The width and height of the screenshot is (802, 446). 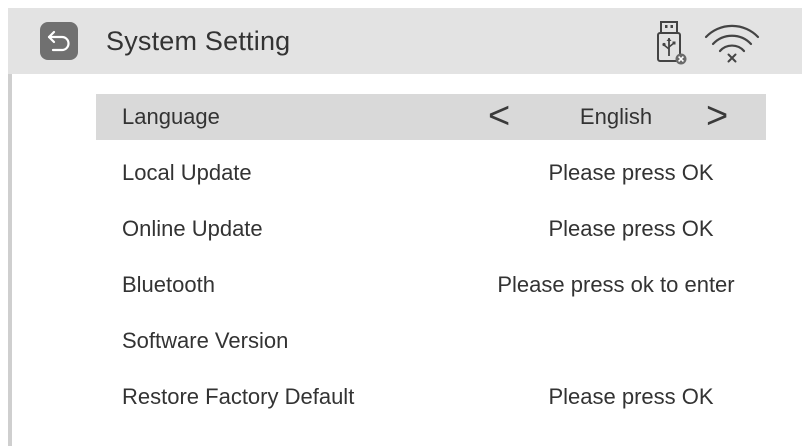 What do you see at coordinates (431, 173) in the screenshot?
I see `menu-item-local-update: Local Update Please press OK` at bounding box center [431, 173].